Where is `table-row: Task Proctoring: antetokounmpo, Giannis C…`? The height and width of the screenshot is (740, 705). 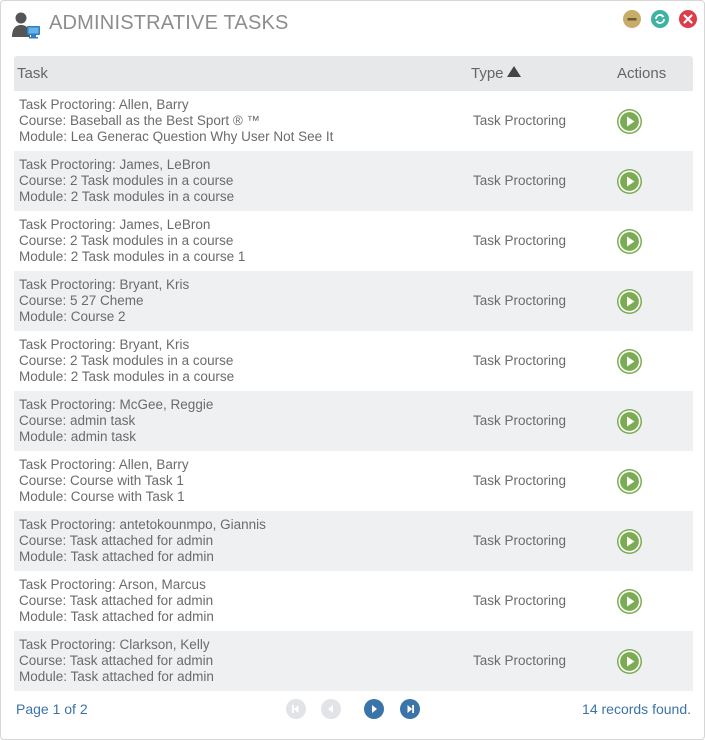 table-row: Task Proctoring: antetokounmpo, Giannis C… is located at coordinates (353, 541).